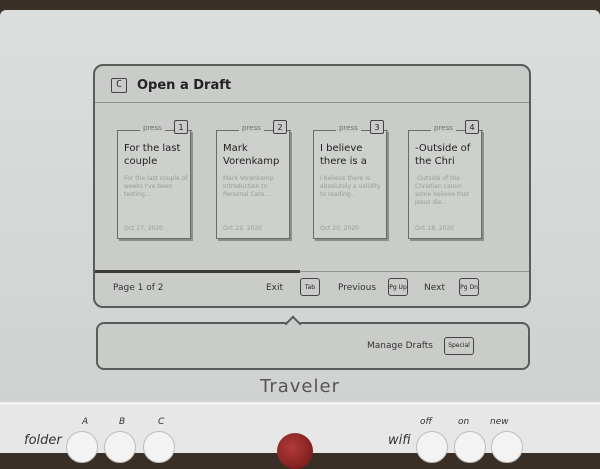  Describe the element at coordinates (400, 346) in the screenshot. I see `manage-drafts-button: Manage Drafts` at that location.